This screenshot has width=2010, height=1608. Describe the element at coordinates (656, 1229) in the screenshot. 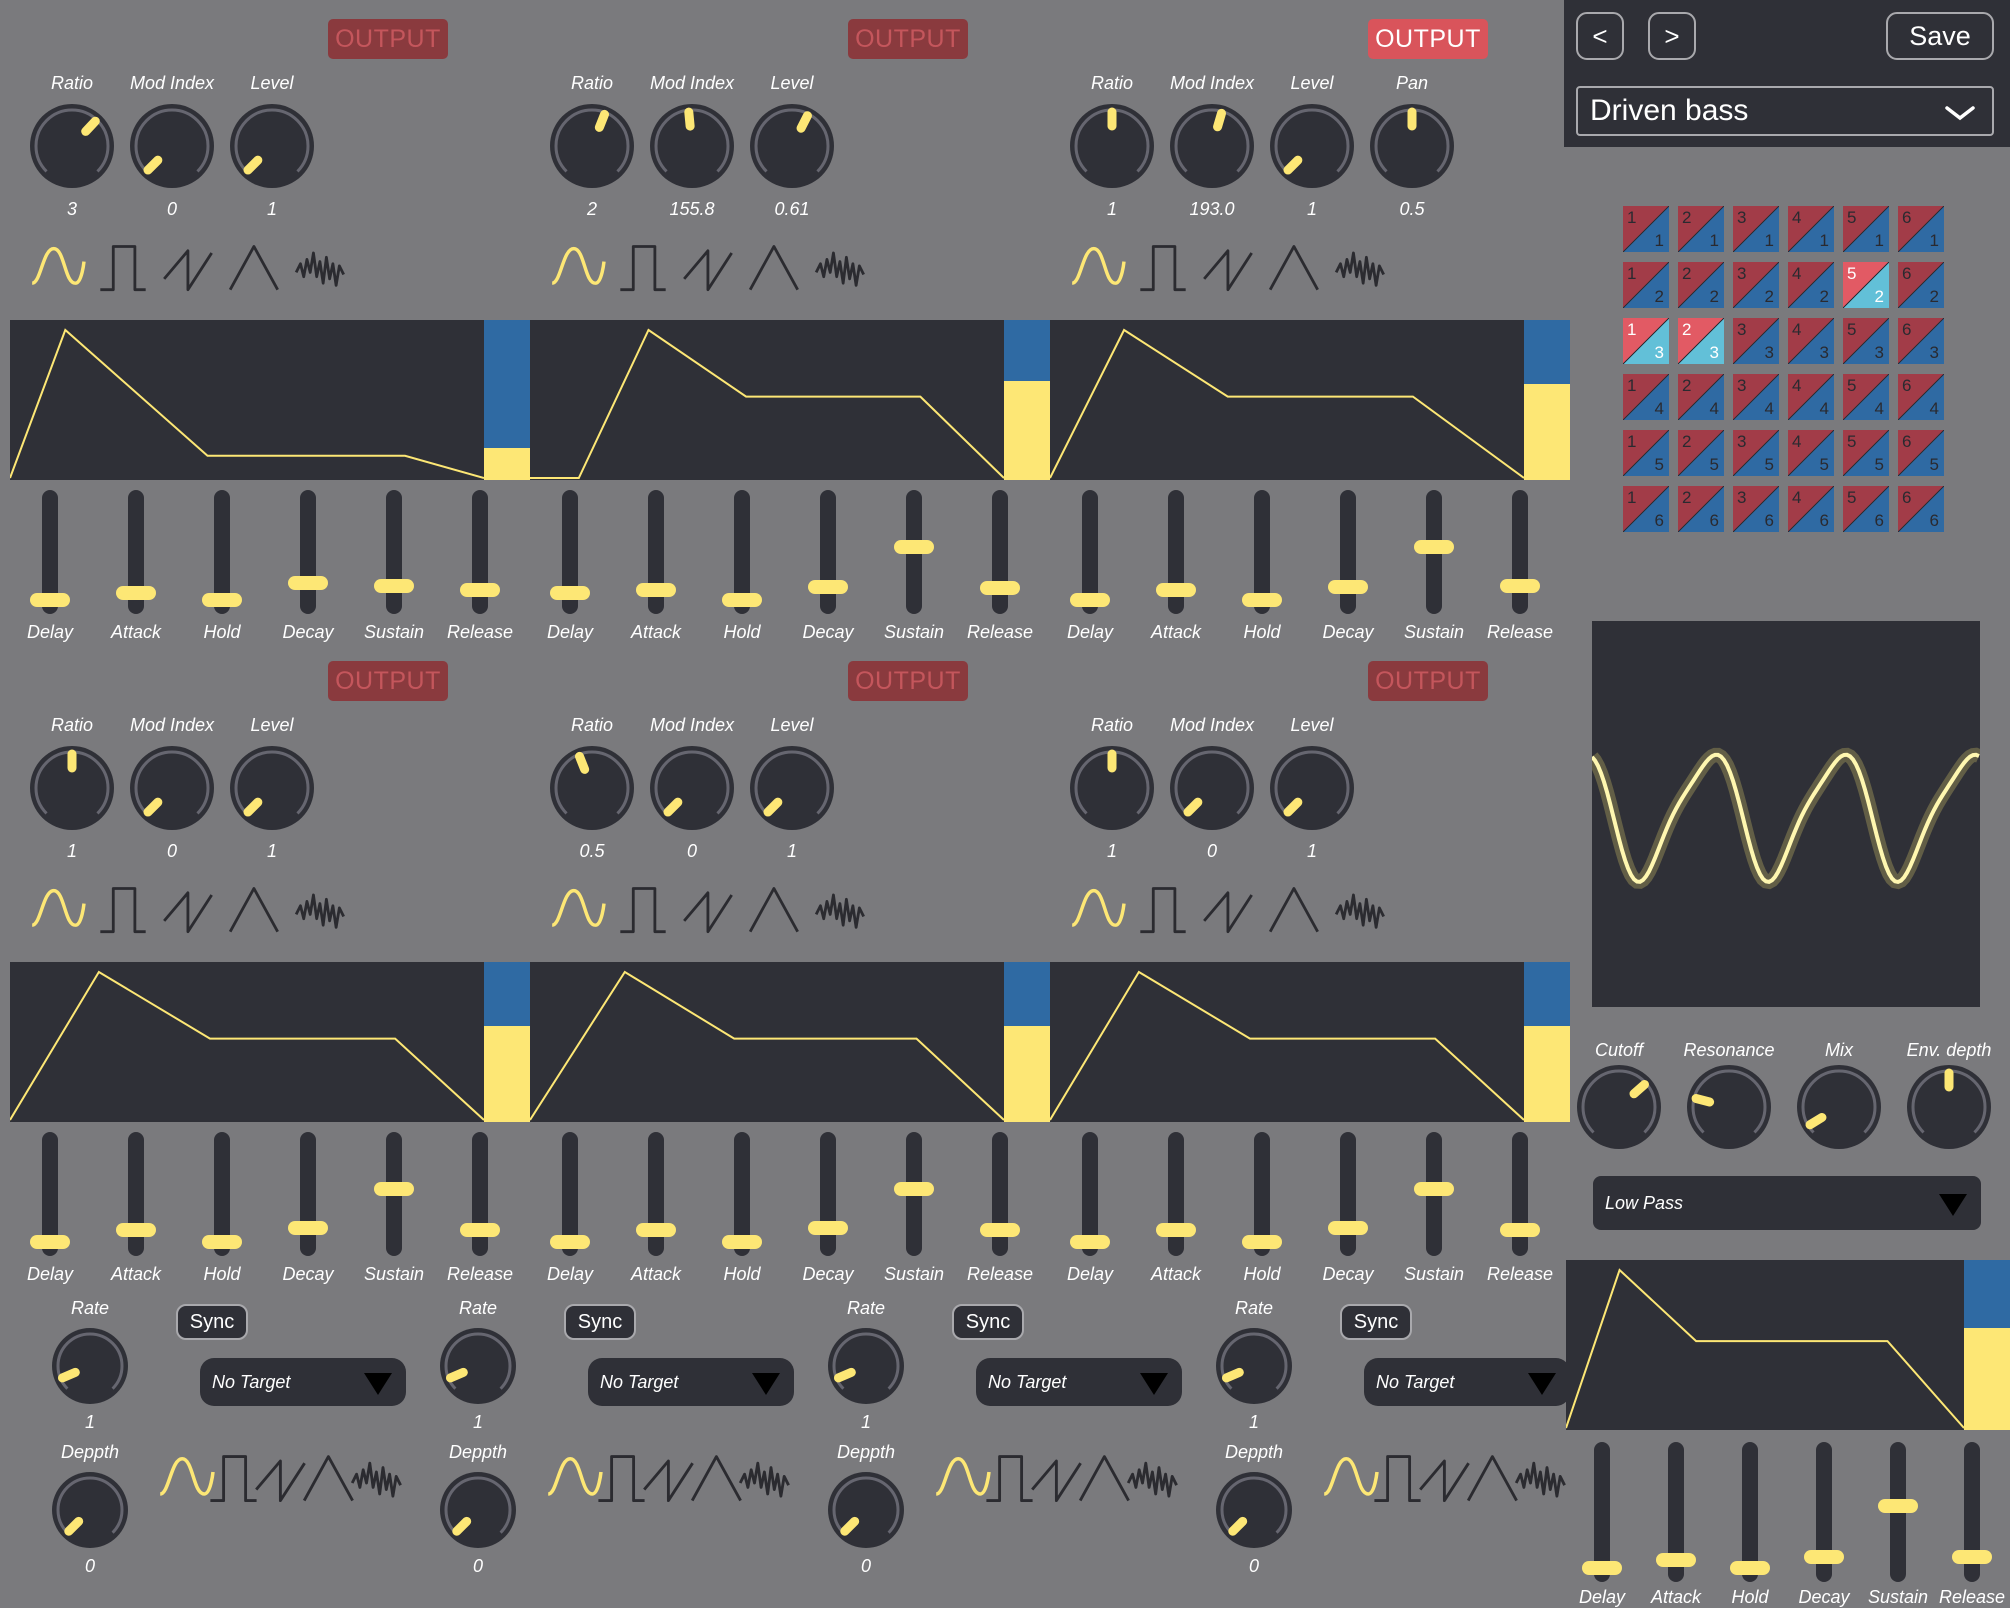

I see `op5-attack-slider-thumb` at that location.